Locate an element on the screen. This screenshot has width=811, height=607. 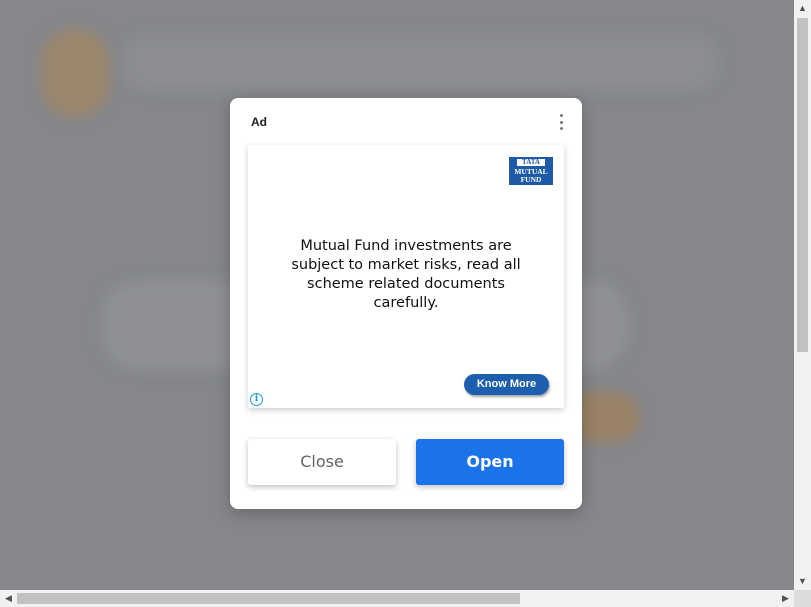
close-button: Close is located at coordinates (322, 462).